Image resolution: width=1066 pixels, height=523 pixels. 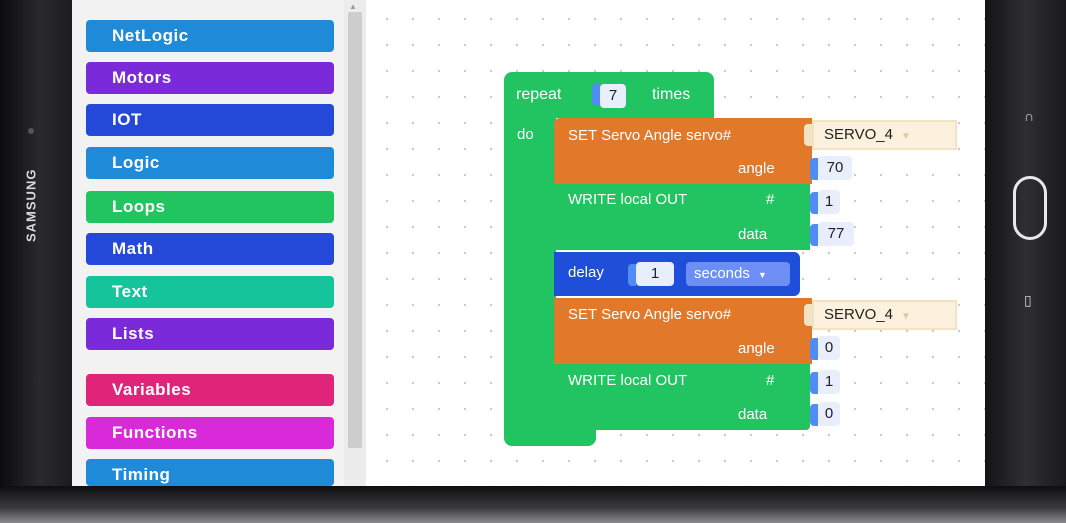 I want to click on set-servo-label-2: SET Servo Angle servo#, so click(x=650, y=314).